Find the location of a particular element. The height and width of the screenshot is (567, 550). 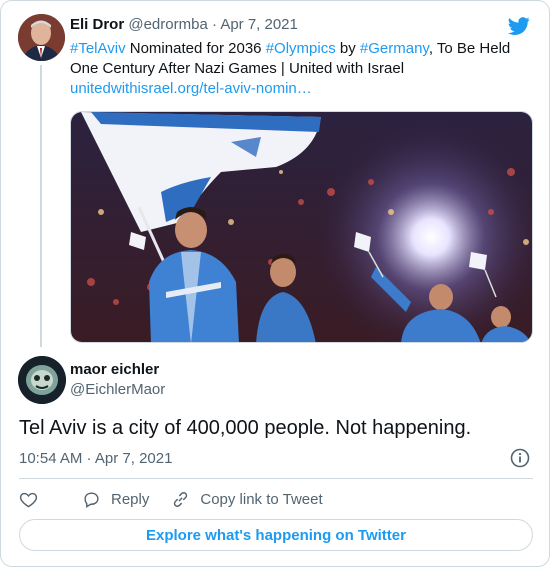

explore-twitter-button: Explore what's happening on Twitter is located at coordinates (276, 535).